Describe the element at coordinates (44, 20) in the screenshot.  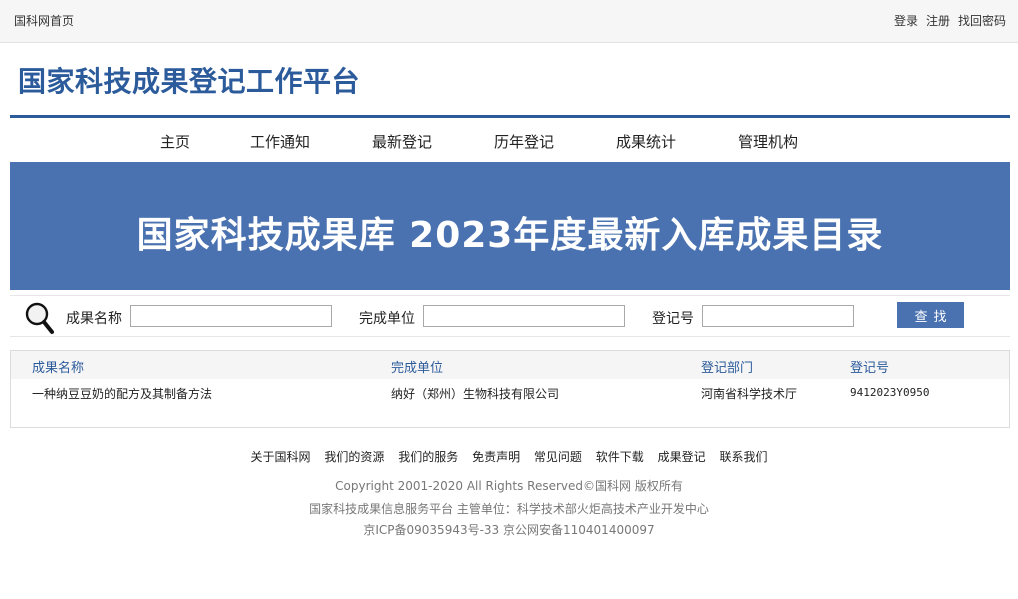
I see `home-link: 国科网首页` at that location.